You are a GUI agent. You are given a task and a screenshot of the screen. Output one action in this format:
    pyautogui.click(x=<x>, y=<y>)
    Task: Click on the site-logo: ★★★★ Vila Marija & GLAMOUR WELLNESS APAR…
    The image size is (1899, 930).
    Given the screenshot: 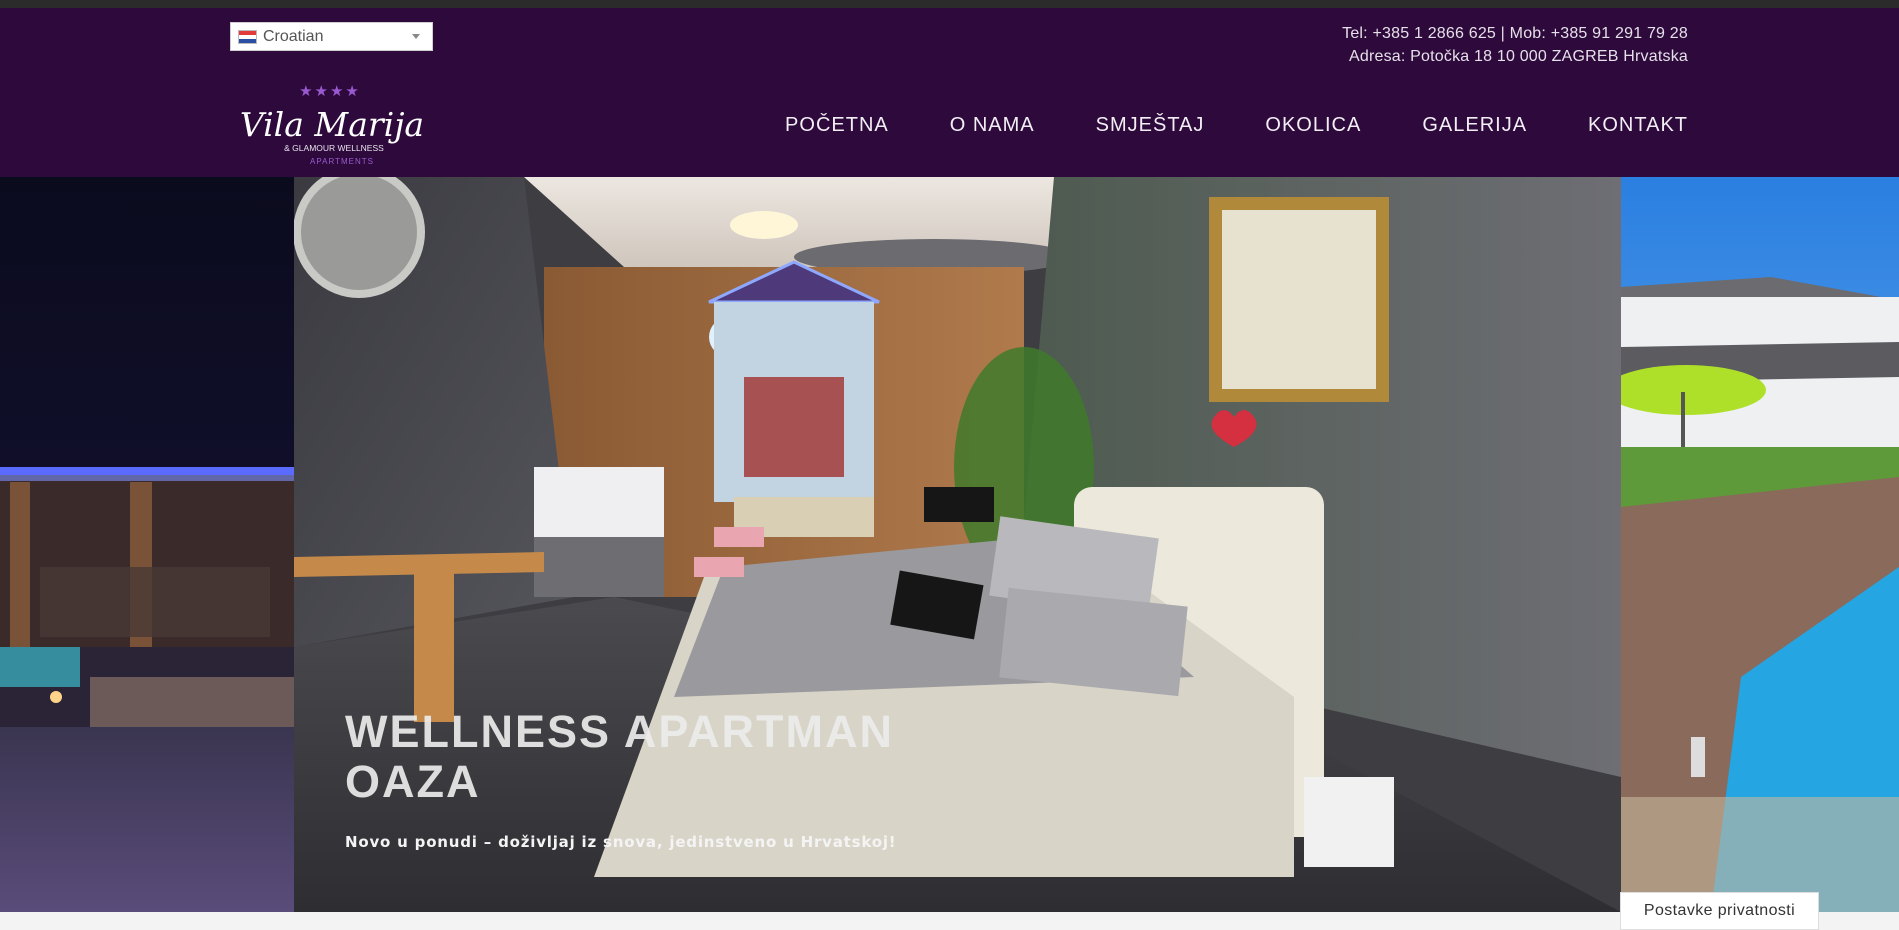 What is the action you would take?
    pyautogui.click(x=332, y=127)
    